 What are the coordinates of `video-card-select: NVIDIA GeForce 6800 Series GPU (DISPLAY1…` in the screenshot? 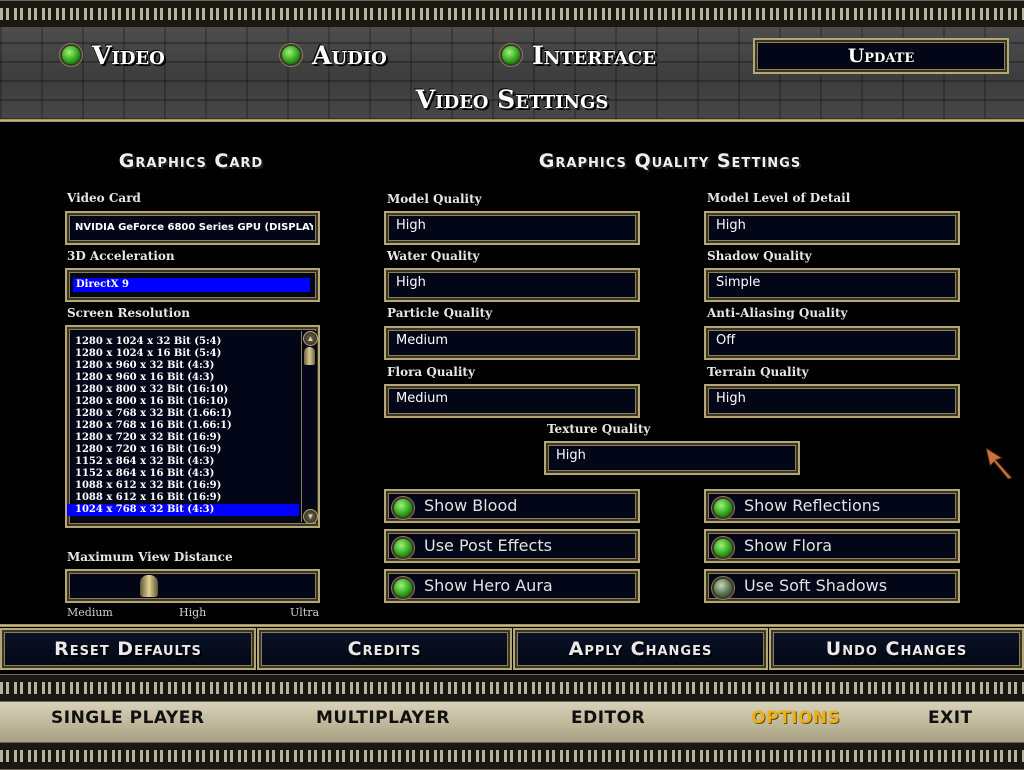 It's located at (192, 228).